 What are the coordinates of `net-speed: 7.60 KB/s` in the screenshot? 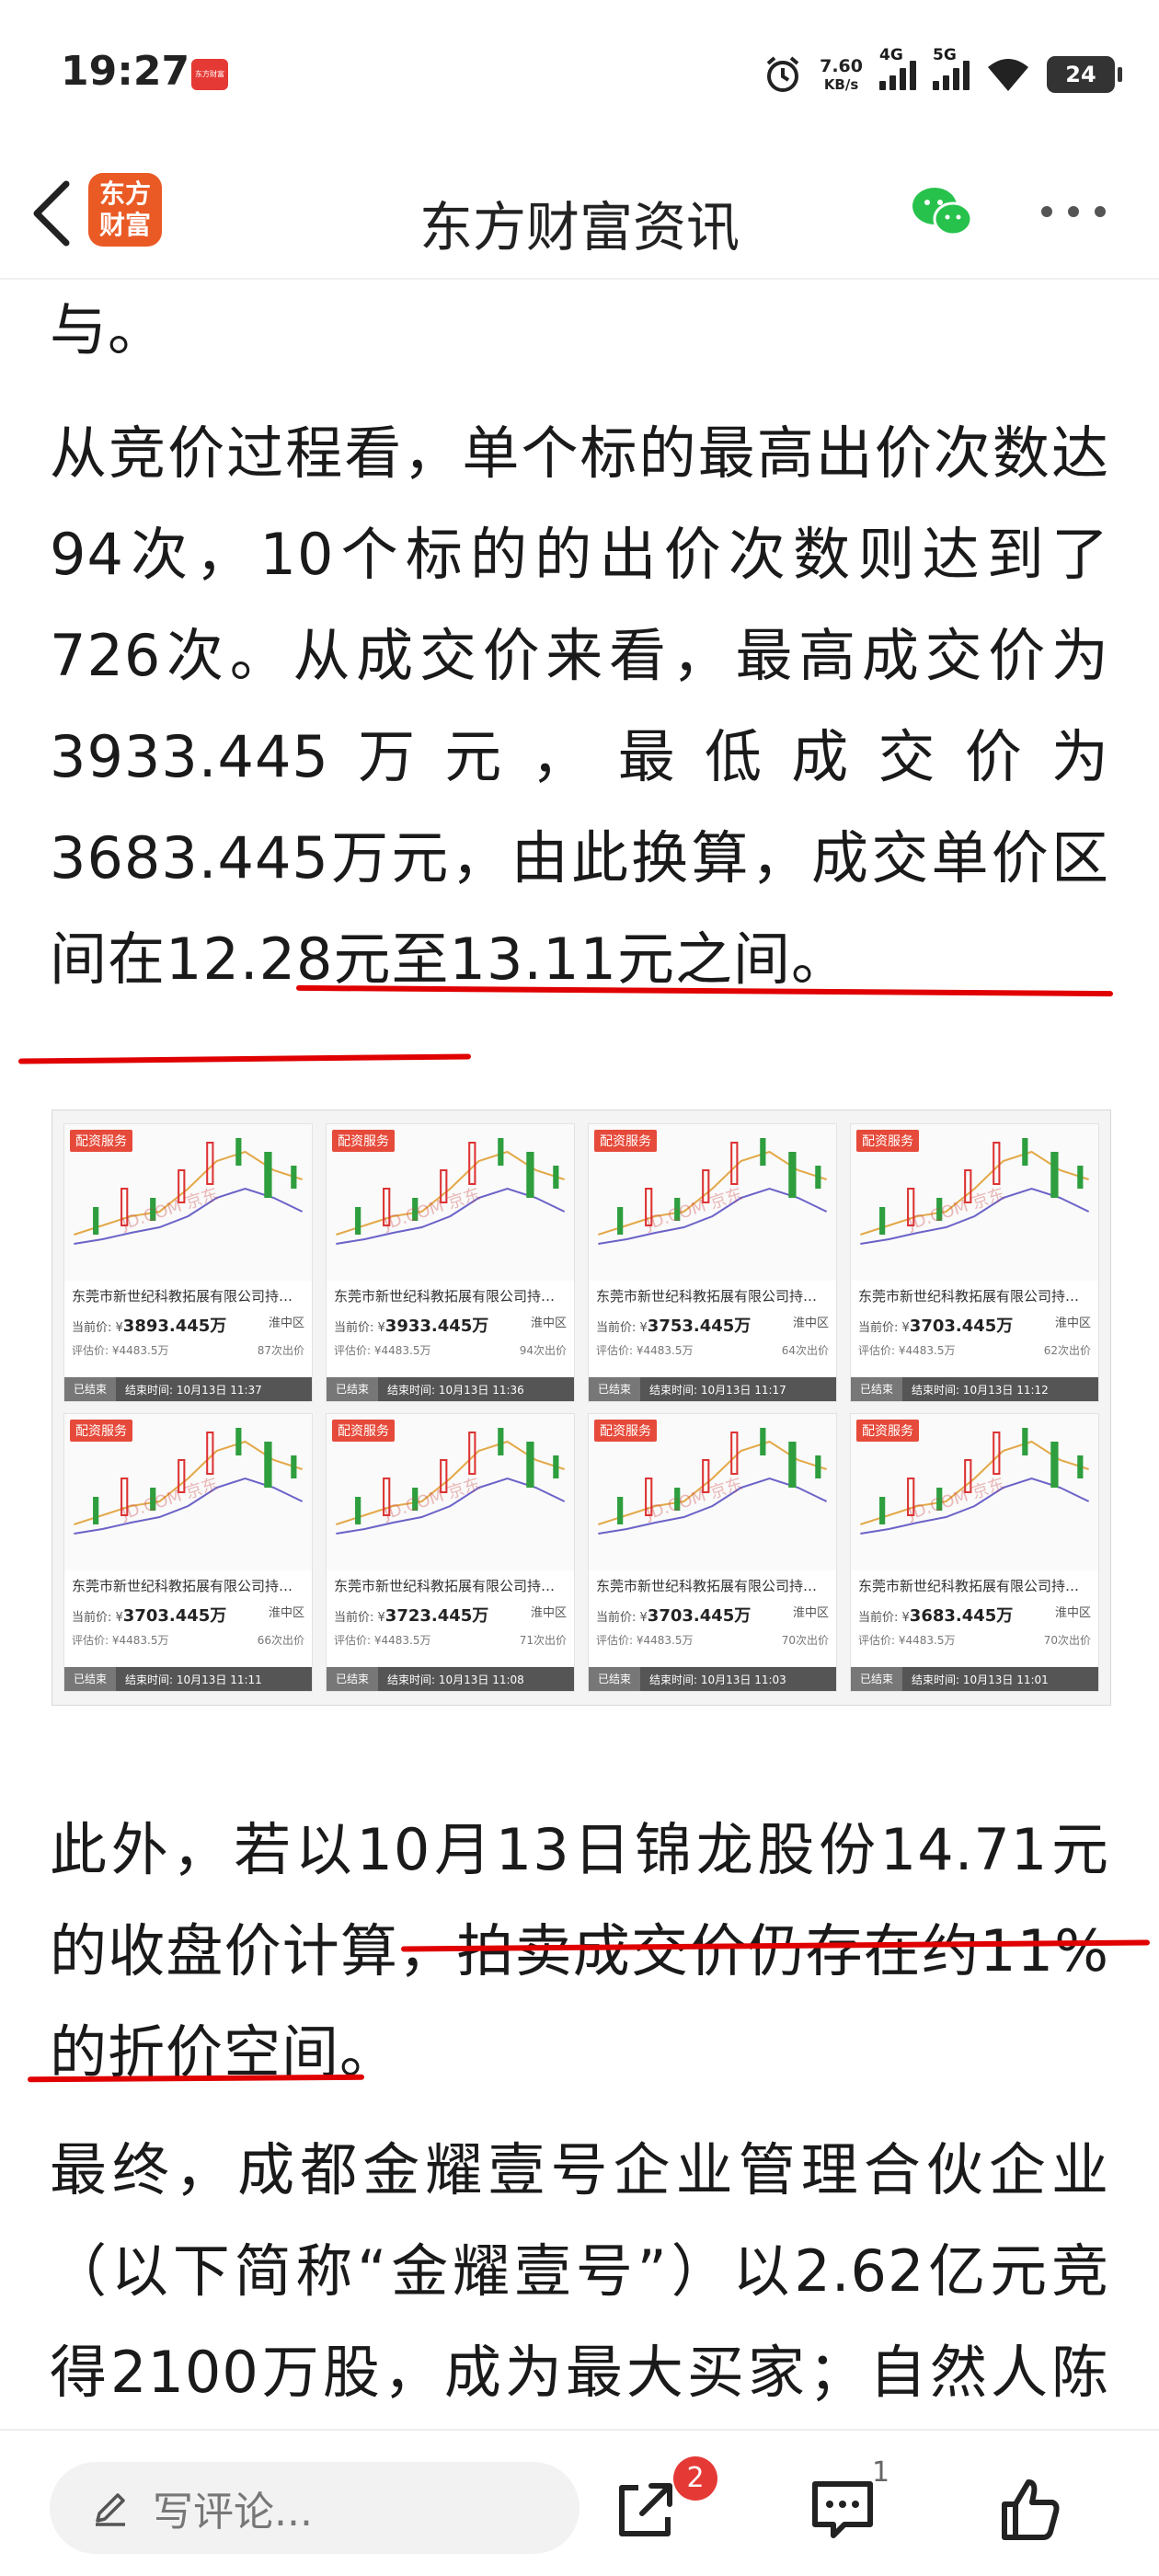 It's located at (841, 74).